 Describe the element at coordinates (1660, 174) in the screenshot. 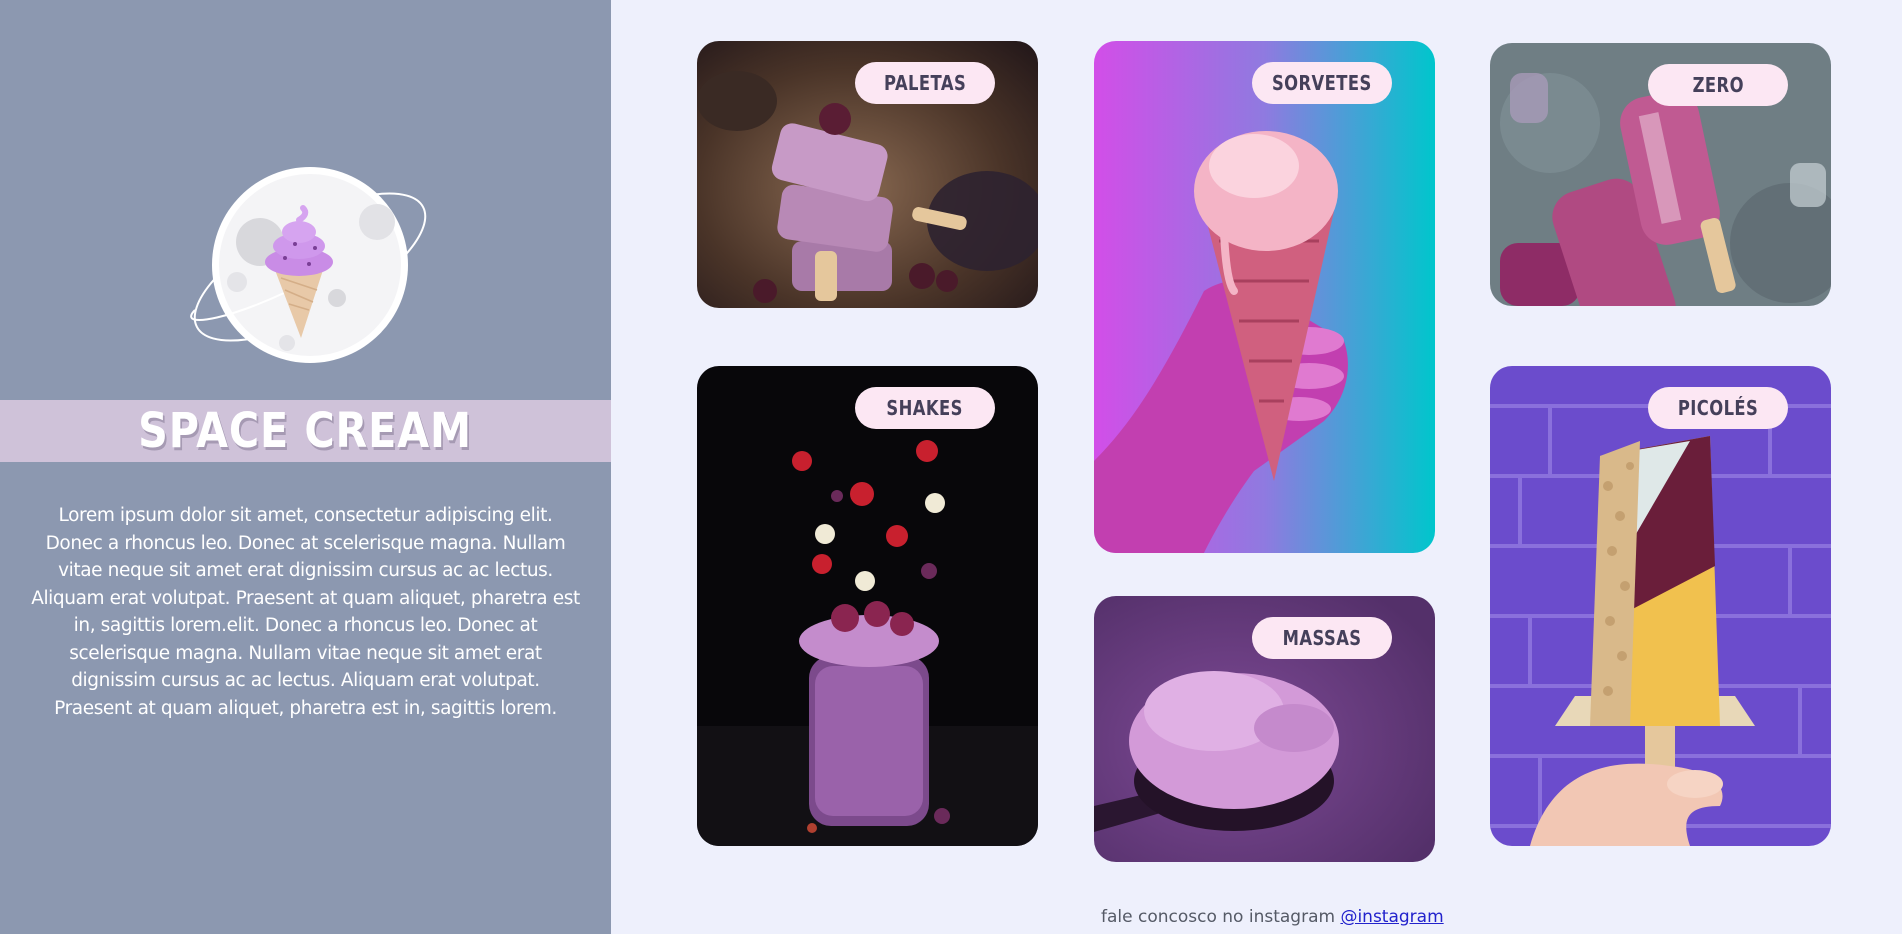

I see `card-zero: ZERO` at that location.